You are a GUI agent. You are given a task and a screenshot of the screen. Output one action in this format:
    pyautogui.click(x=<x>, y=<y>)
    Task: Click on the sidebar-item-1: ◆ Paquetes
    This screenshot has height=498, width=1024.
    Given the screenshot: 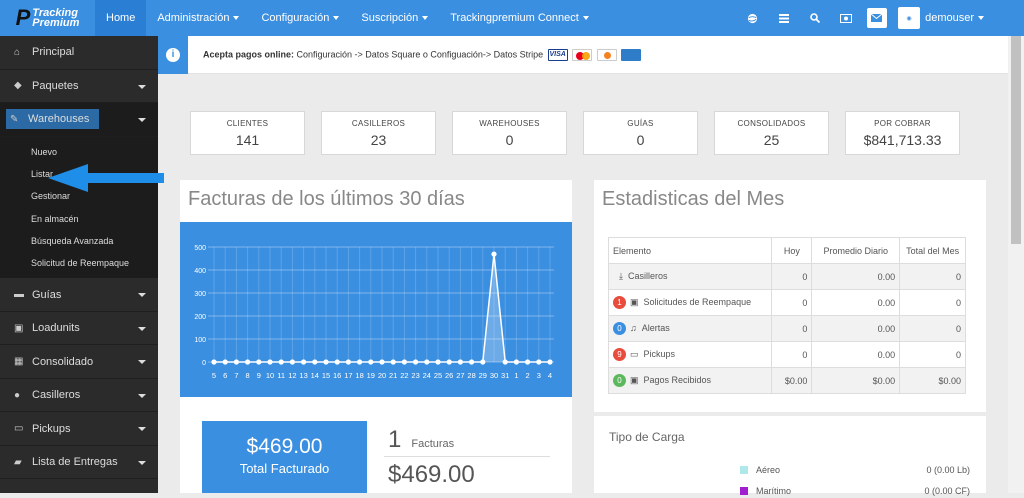 What is the action you would take?
    pyautogui.click(x=79, y=86)
    